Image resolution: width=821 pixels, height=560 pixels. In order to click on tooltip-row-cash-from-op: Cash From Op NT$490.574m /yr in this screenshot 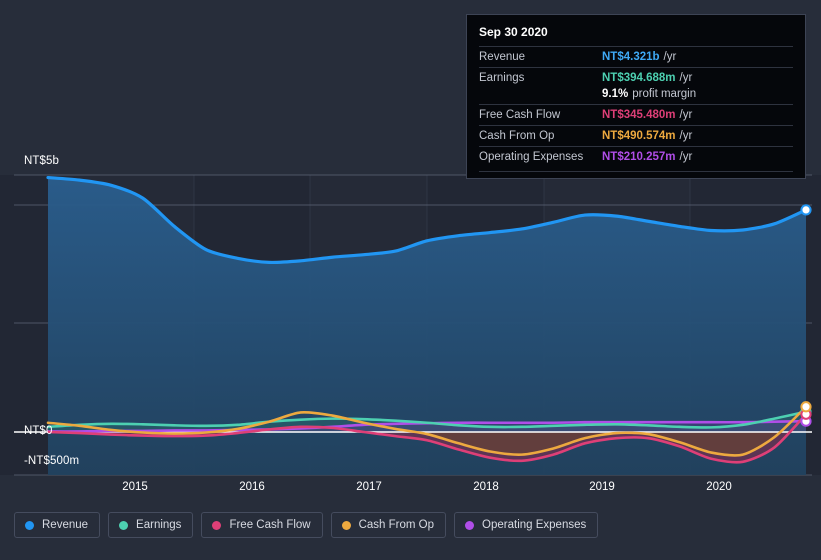, I will do `click(636, 135)`.